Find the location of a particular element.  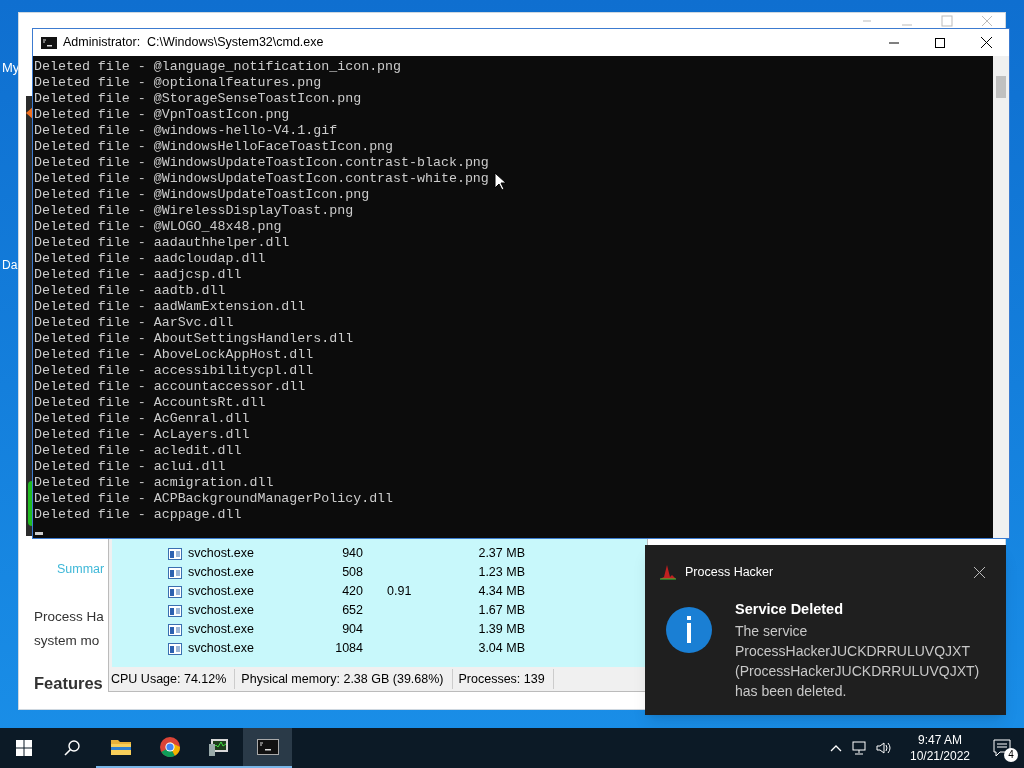

memory-cell-text: 1.23 MB is located at coordinates (501, 573).